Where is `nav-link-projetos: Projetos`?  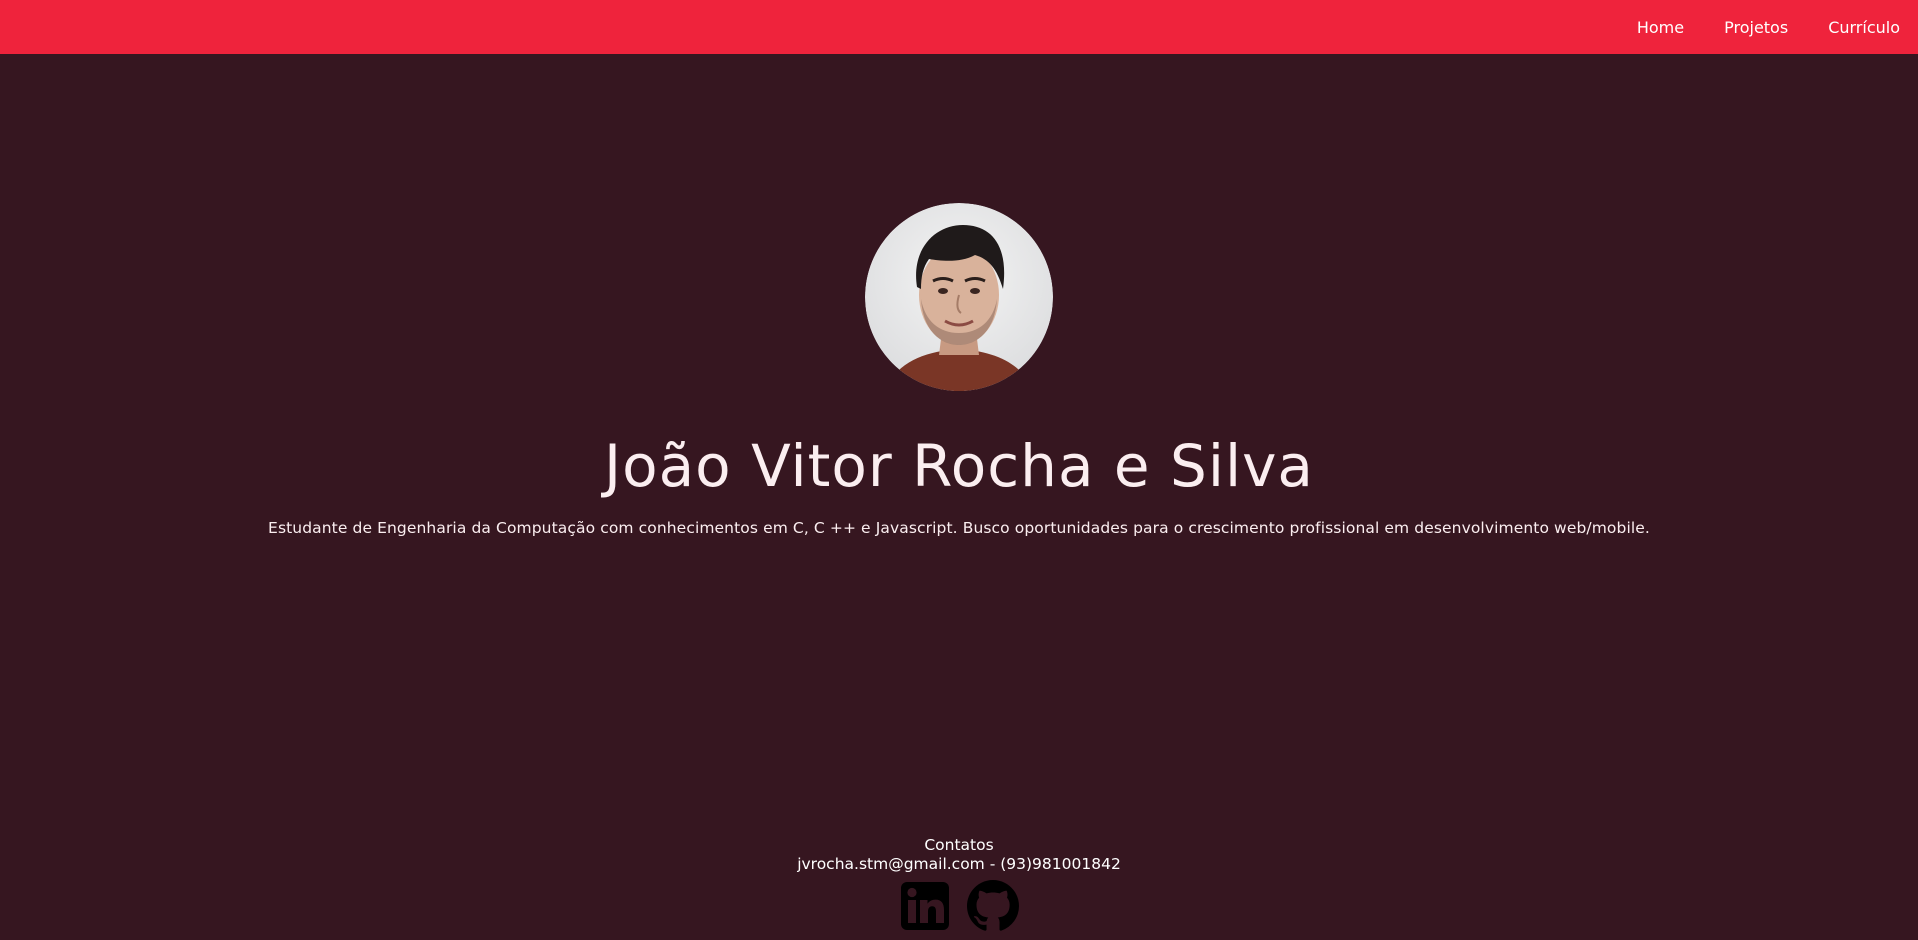 nav-link-projetos: Projetos is located at coordinates (1756, 27).